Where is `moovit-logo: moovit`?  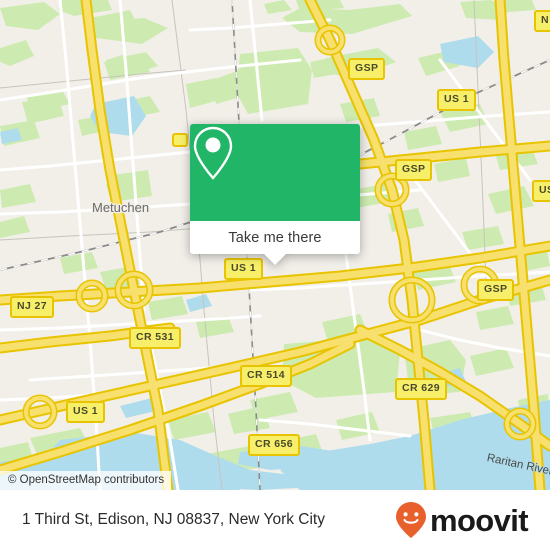
moovit-logo: moovit is located at coordinates (461, 520).